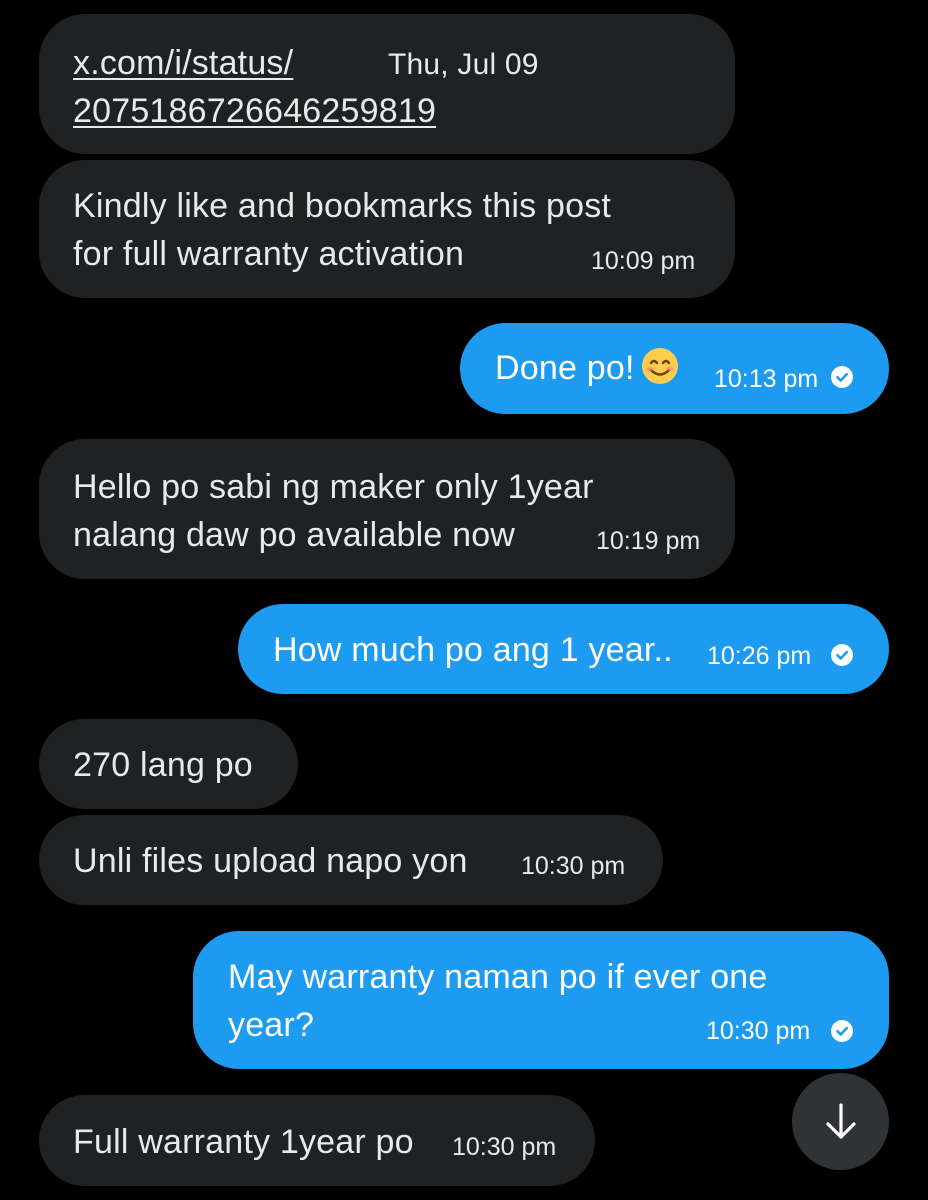 This screenshot has width=928, height=1200. I want to click on message-text: 270 lang po, so click(163, 765).